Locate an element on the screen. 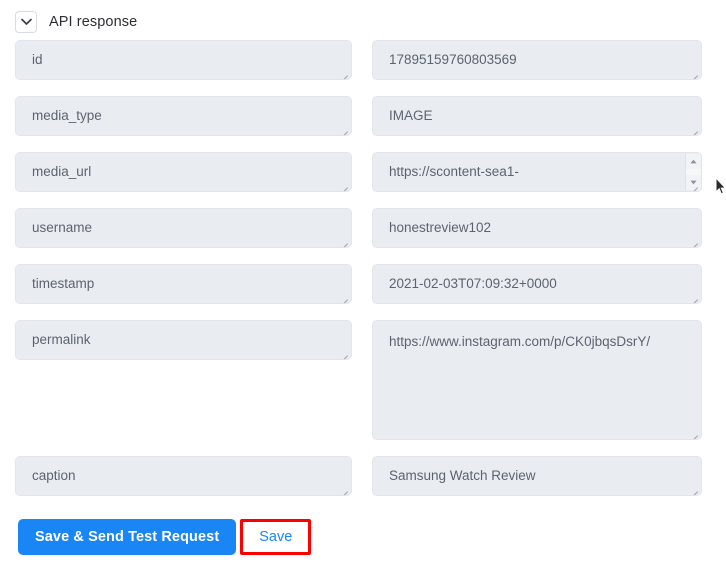  field-key-input: id is located at coordinates (183, 60).